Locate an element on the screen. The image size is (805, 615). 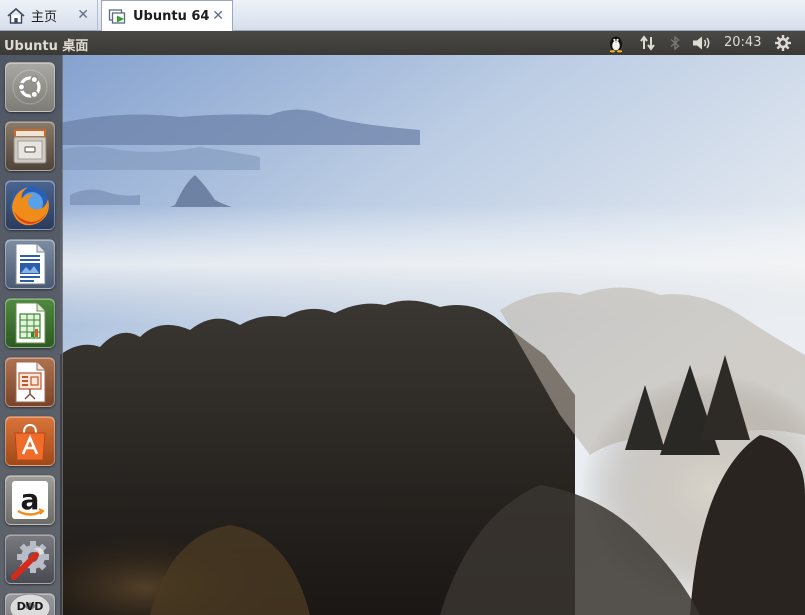
launcher-dvd: DVD is located at coordinates (30, 604).